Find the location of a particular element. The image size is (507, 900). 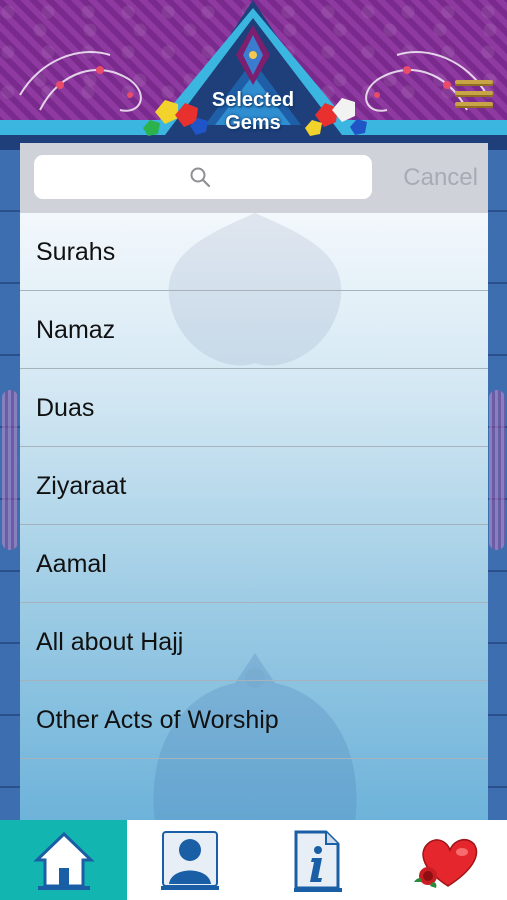

info-icon is located at coordinates (318, 861).